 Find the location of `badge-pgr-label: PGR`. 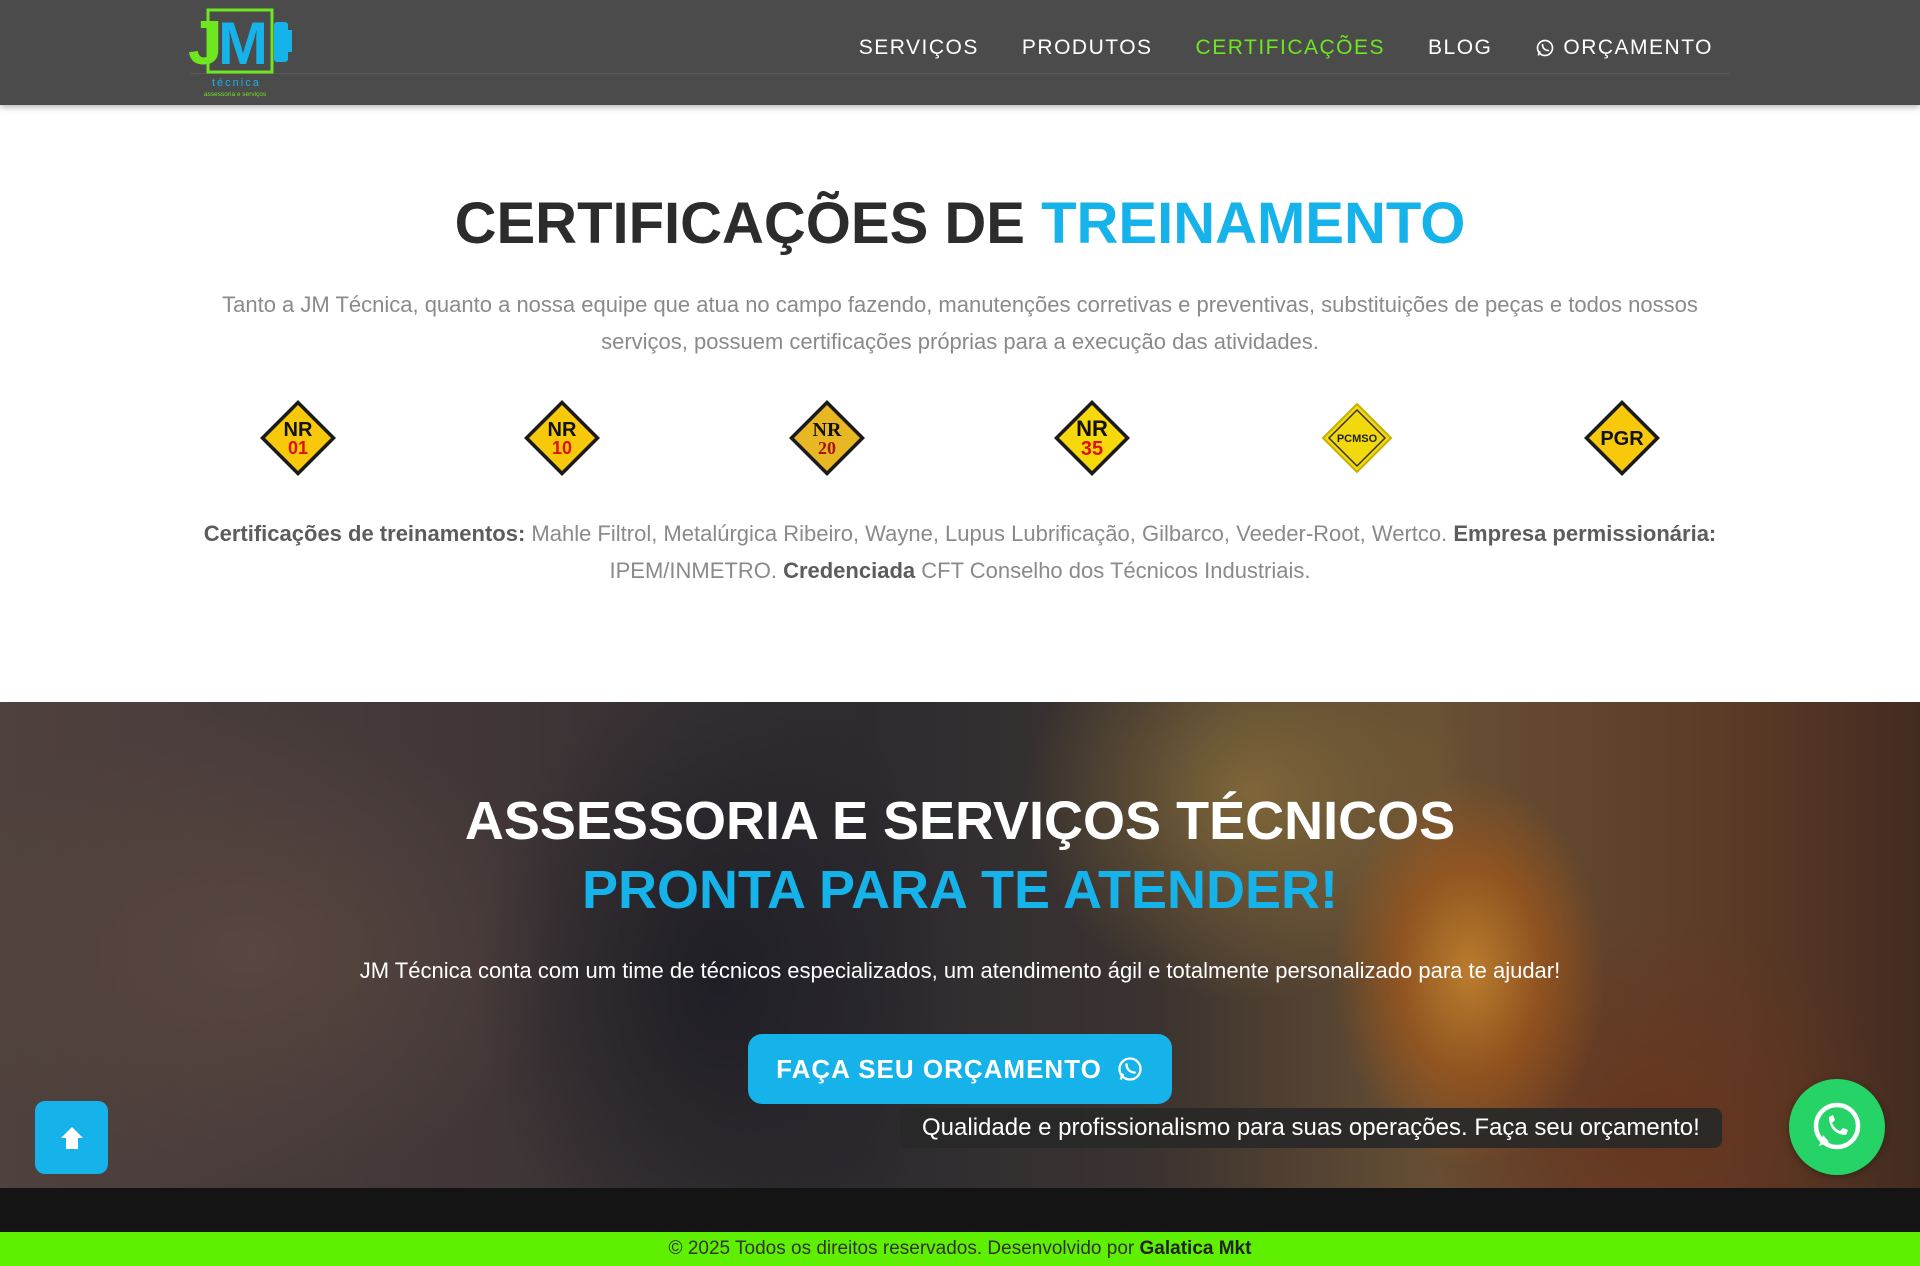

badge-pgr-label: PGR is located at coordinates (1622, 439).